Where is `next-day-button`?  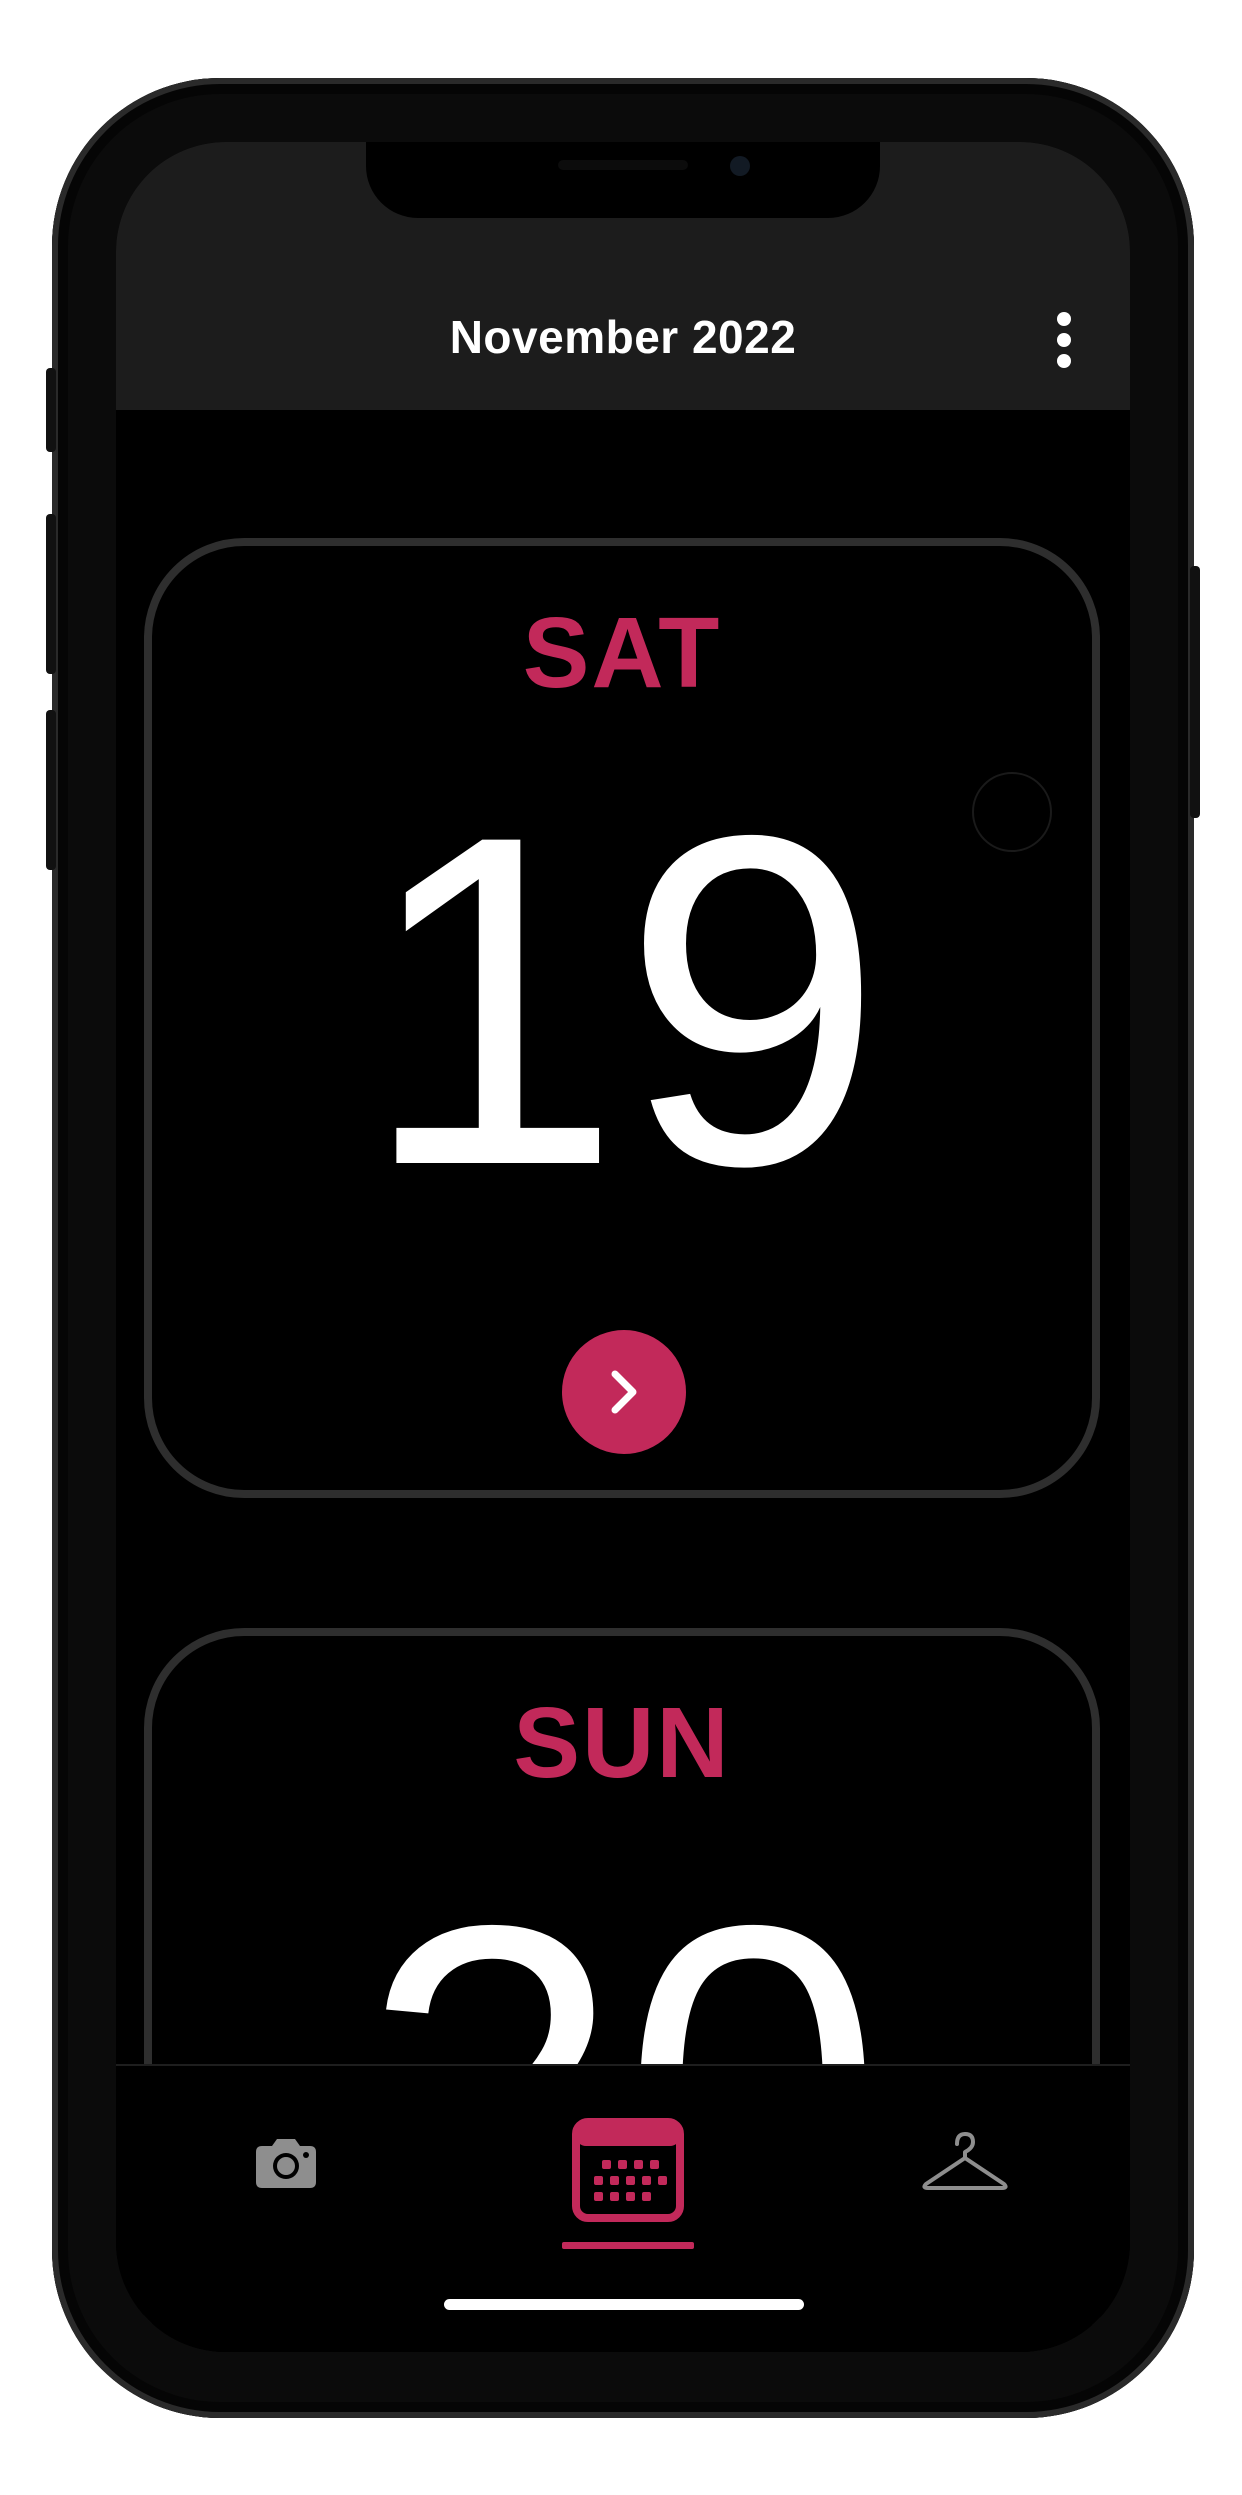
next-day-button is located at coordinates (624, 1392).